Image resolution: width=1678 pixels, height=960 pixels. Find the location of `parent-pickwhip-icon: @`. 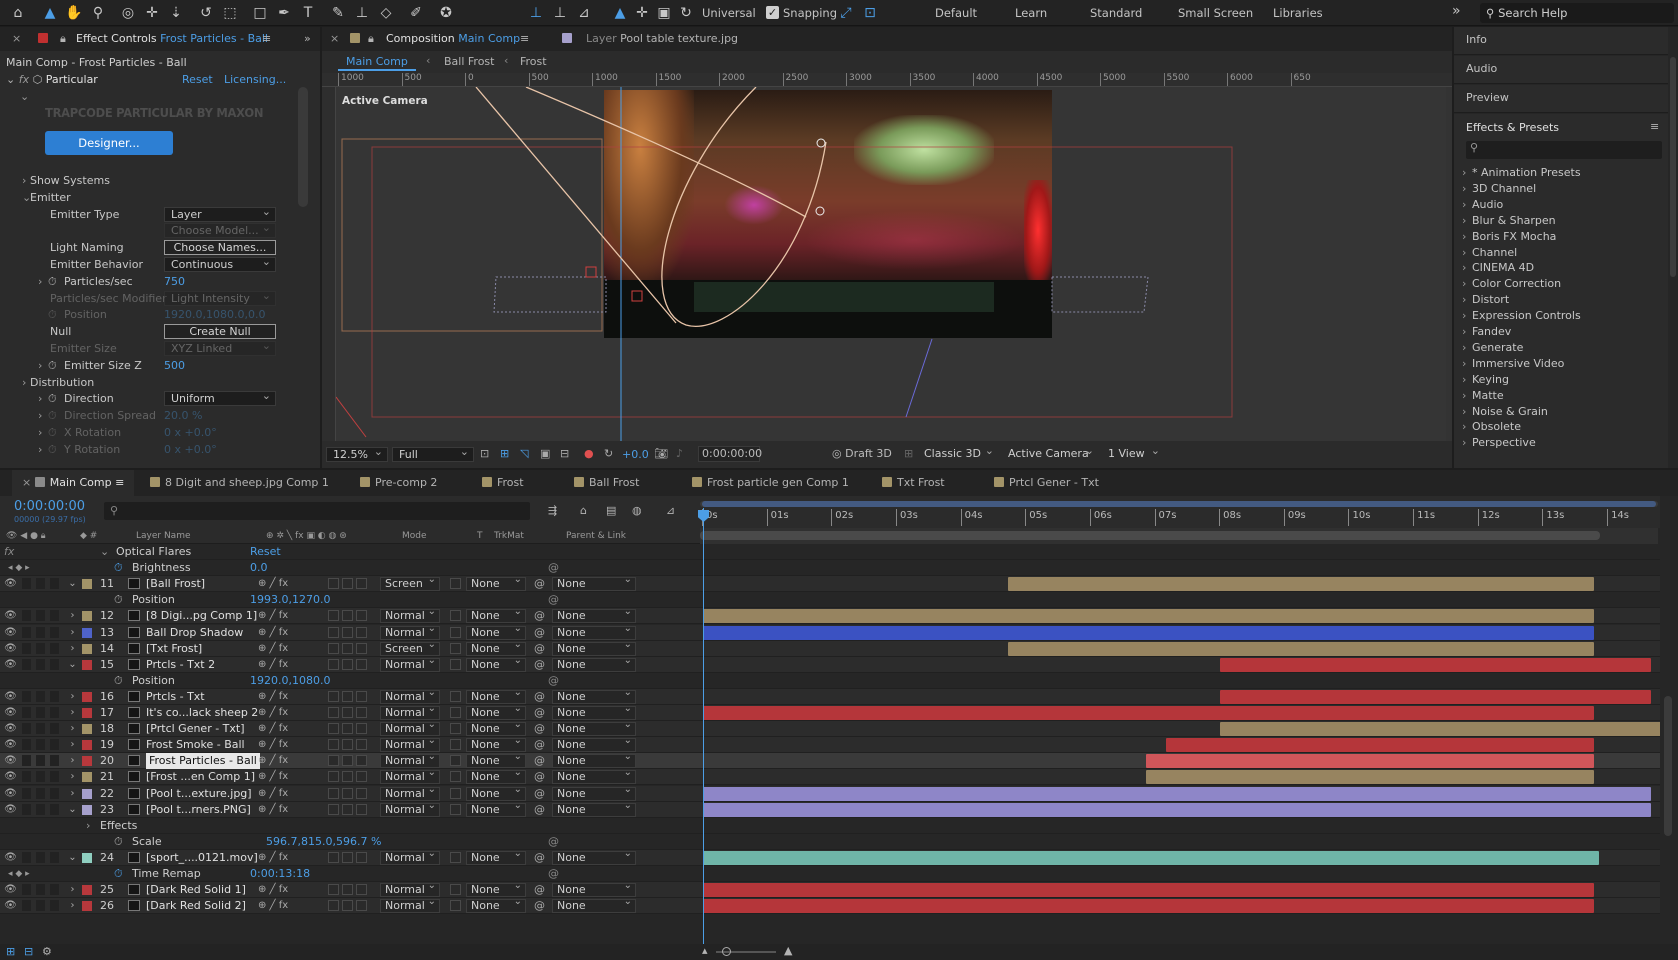

parent-pickwhip-icon: @ is located at coordinates (539, 777).